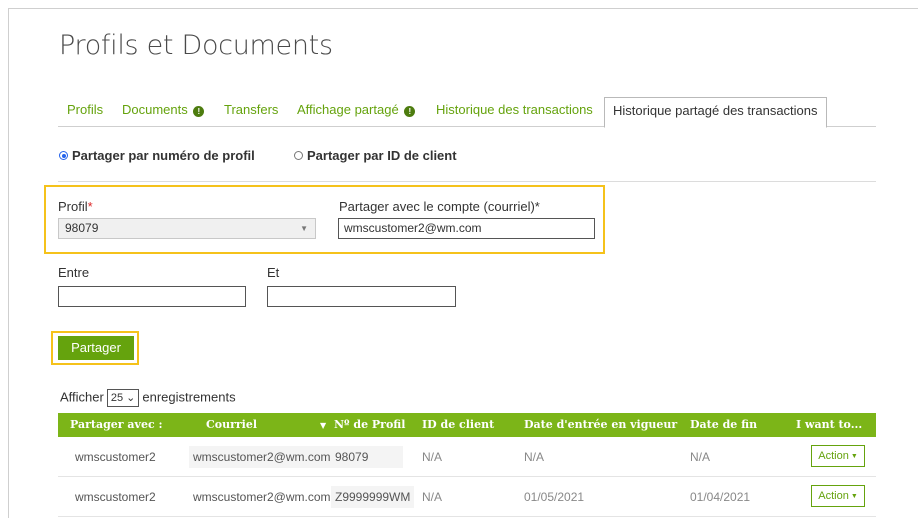 The height and width of the screenshot is (518, 918). What do you see at coordinates (375, 155) in the screenshot?
I see `radio-share-by-client: Partager par ID de client` at bounding box center [375, 155].